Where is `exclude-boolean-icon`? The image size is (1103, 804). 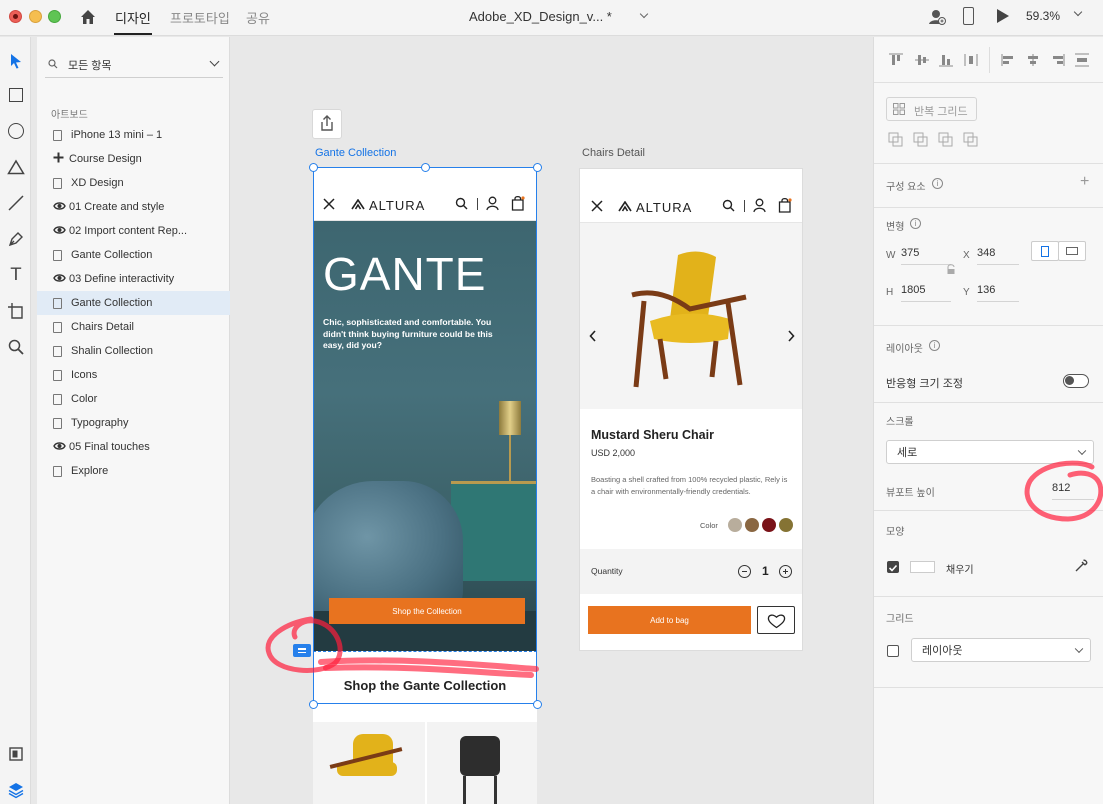
exclude-boolean-icon is located at coordinates (971, 140).